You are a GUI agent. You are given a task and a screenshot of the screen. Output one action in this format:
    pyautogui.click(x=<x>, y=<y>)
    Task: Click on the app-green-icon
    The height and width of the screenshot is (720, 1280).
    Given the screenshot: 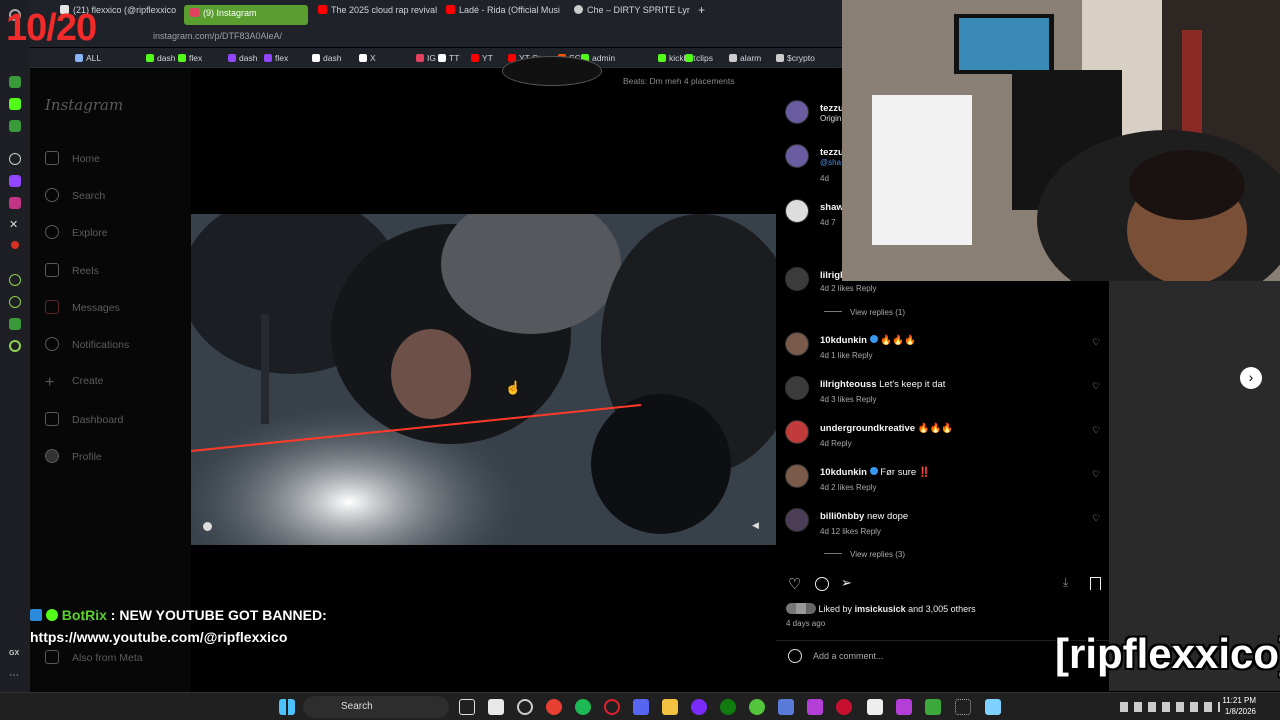 What is the action you would take?
    pyautogui.click(x=757, y=707)
    